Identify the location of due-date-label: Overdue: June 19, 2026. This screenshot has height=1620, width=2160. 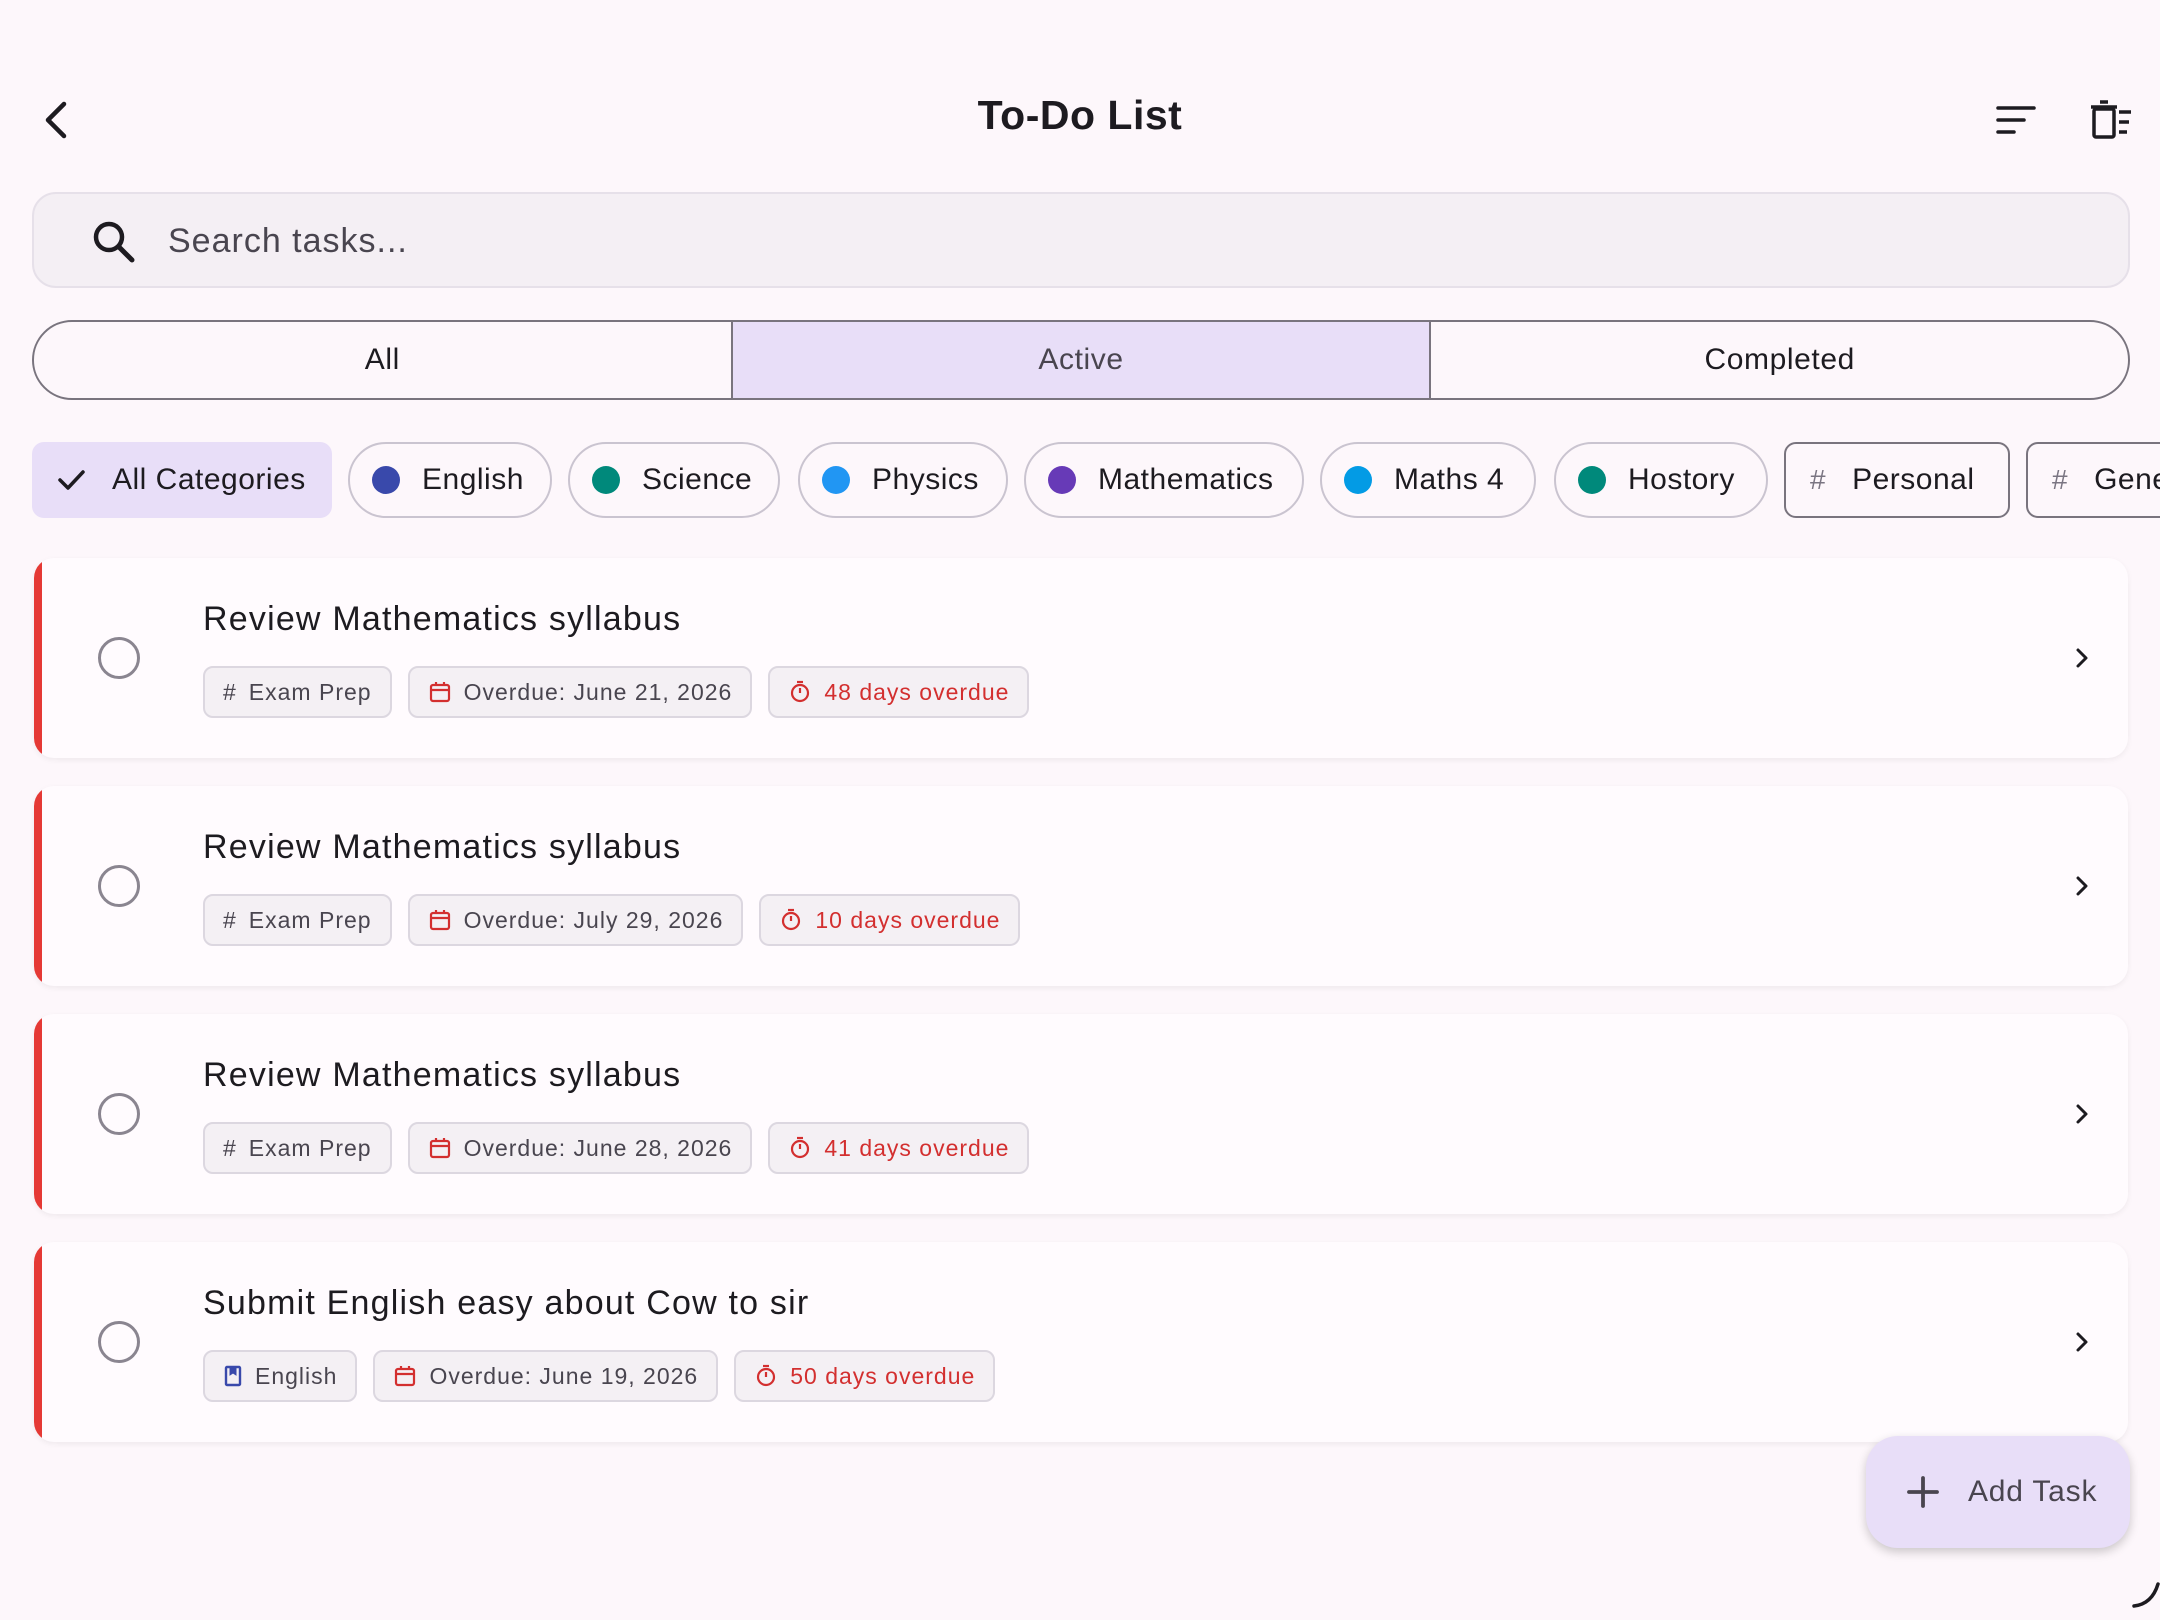
(564, 1375).